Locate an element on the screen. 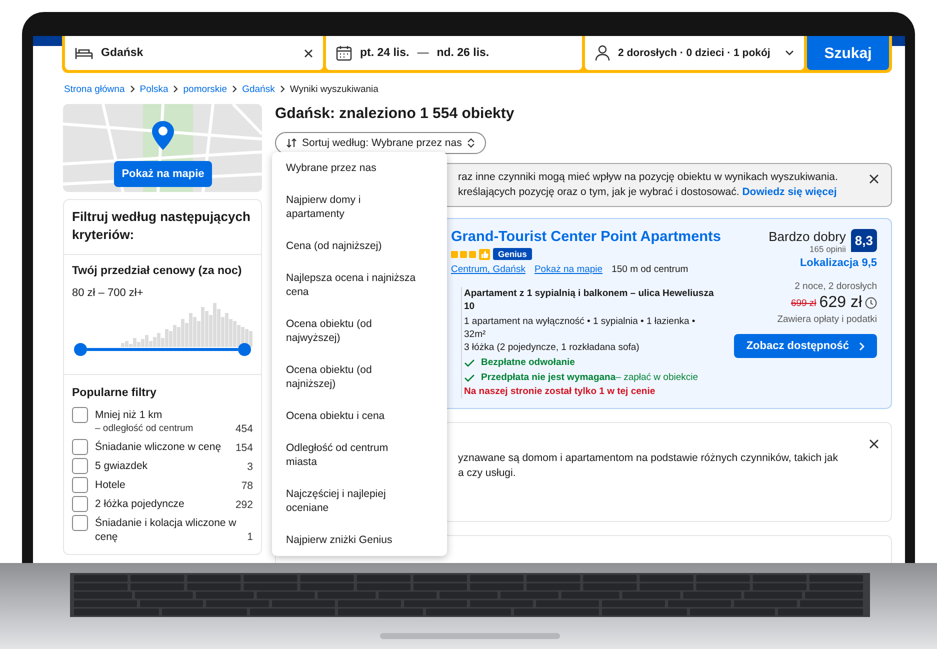 The width and height of the screenshot is (937, 649). learn-more-link: Dowiedz się więcej is located at coordinates (789, 192).